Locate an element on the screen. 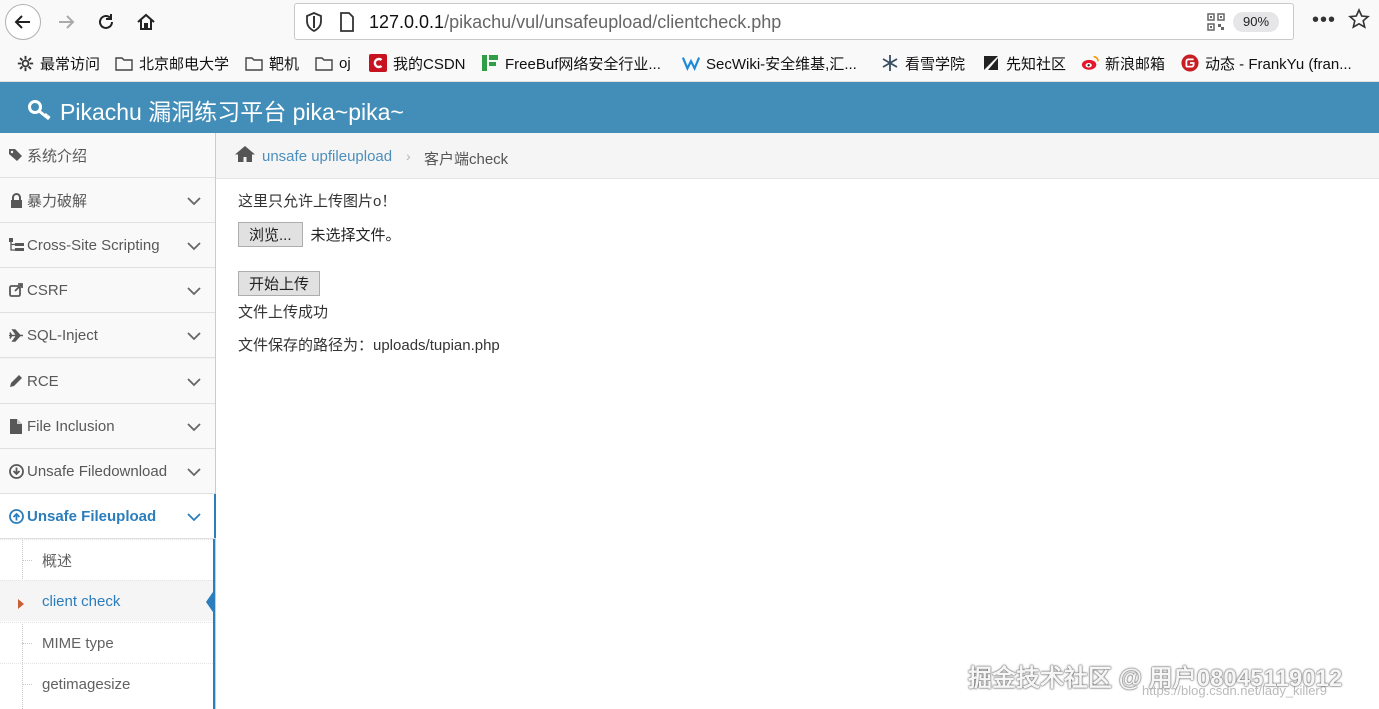  forward-button is located at coordinates (66, 22).